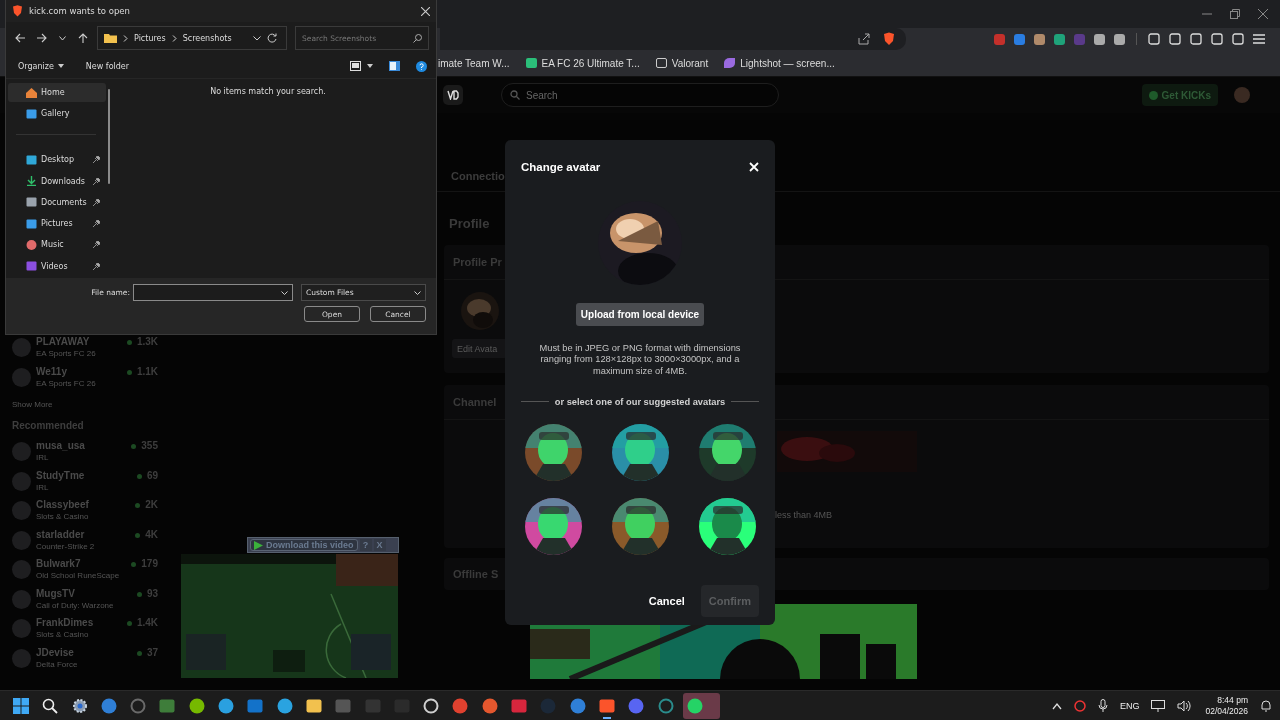  I want to click on viewer-count: 69, so click(152, 475).